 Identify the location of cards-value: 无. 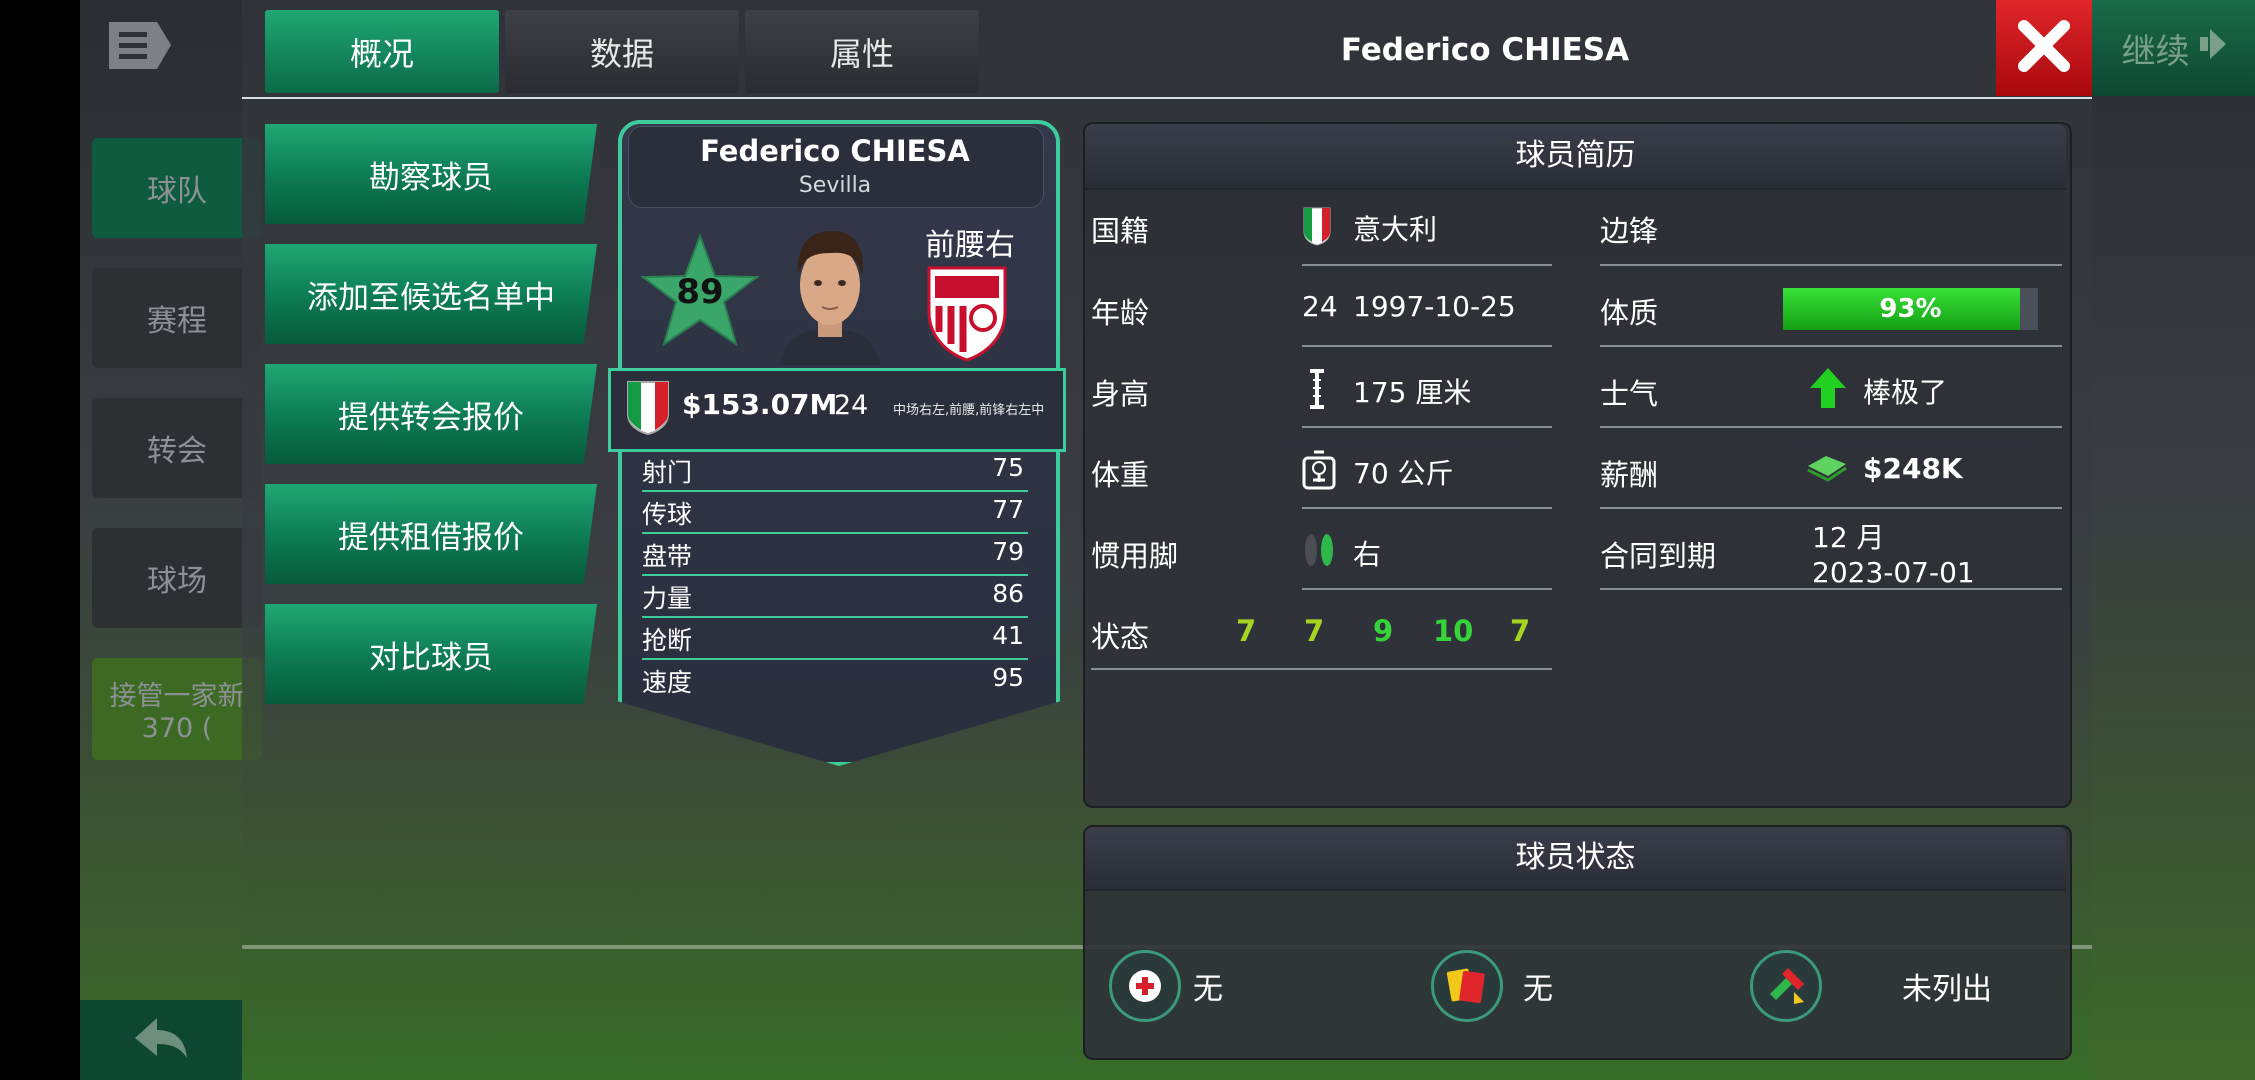
(1538, 989).